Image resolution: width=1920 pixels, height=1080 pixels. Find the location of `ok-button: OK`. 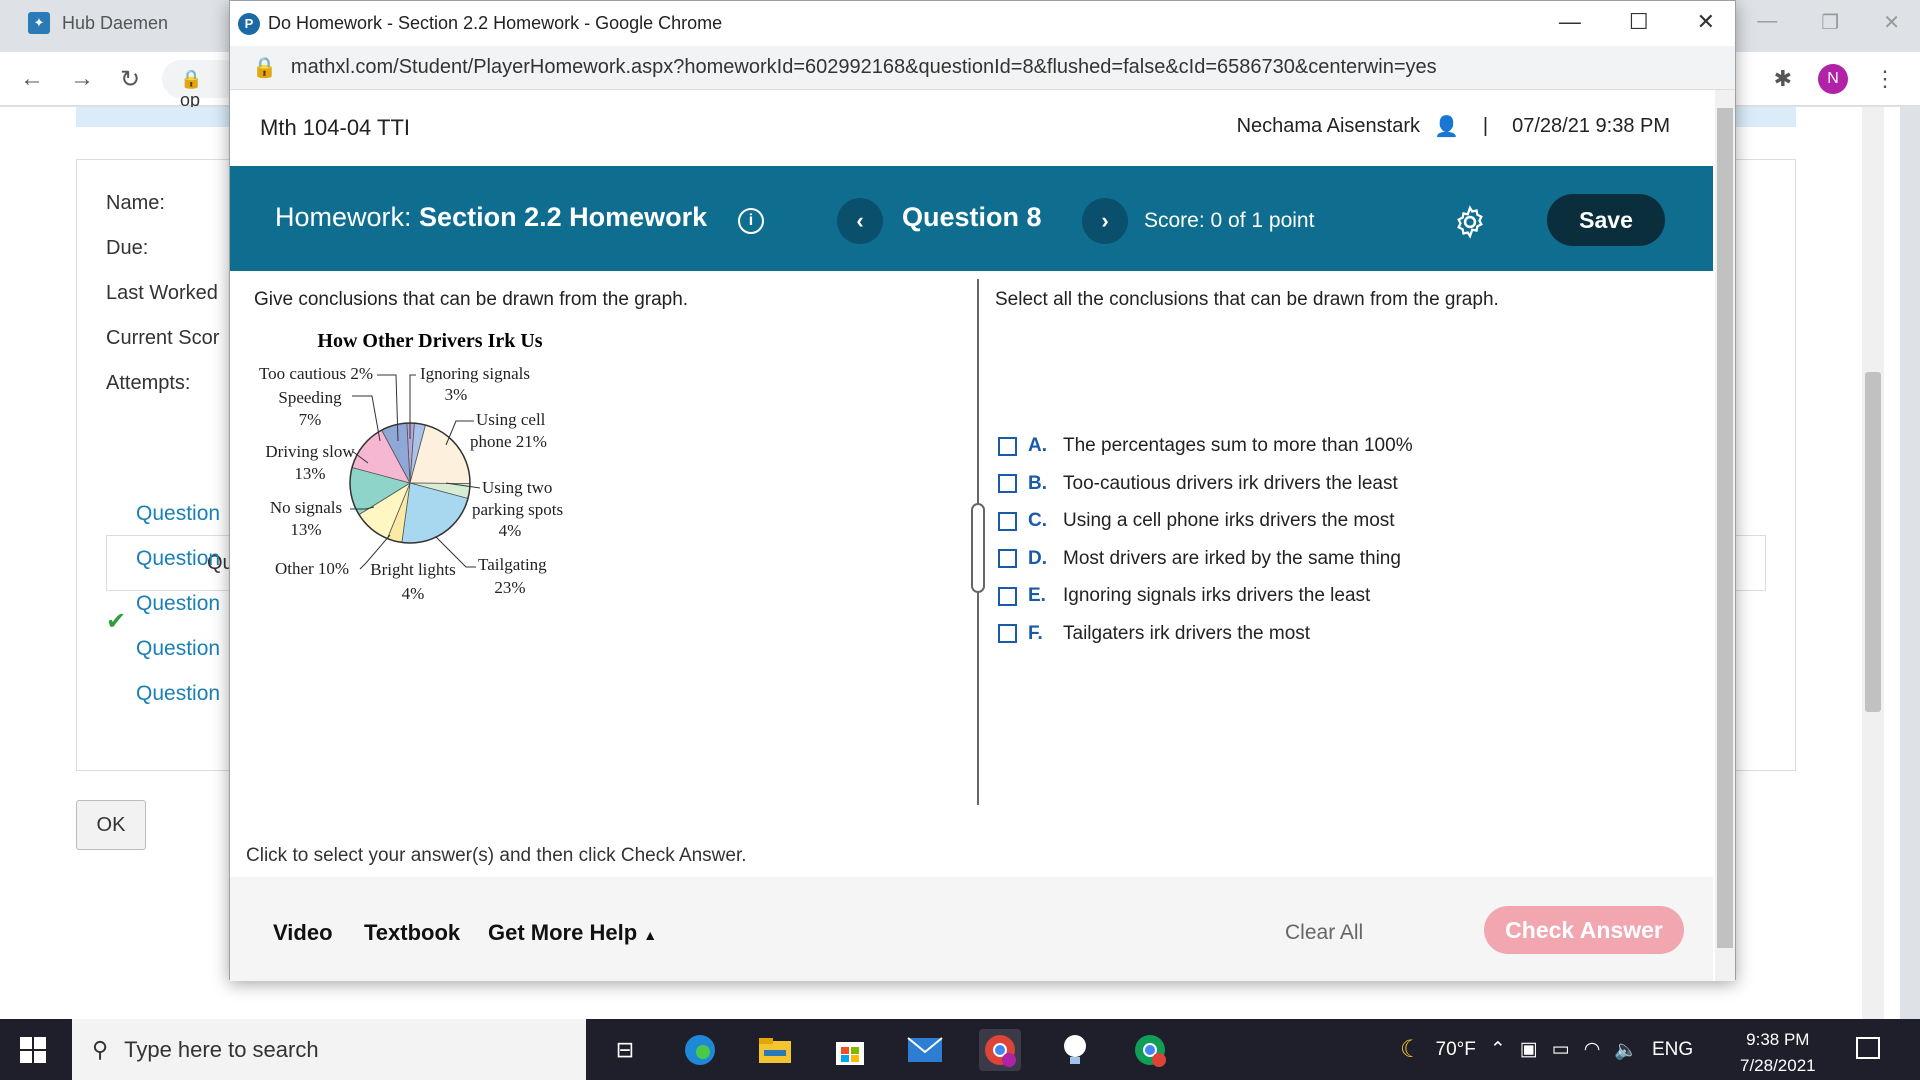

ok-button: OK is located at coordinates (111, 825).